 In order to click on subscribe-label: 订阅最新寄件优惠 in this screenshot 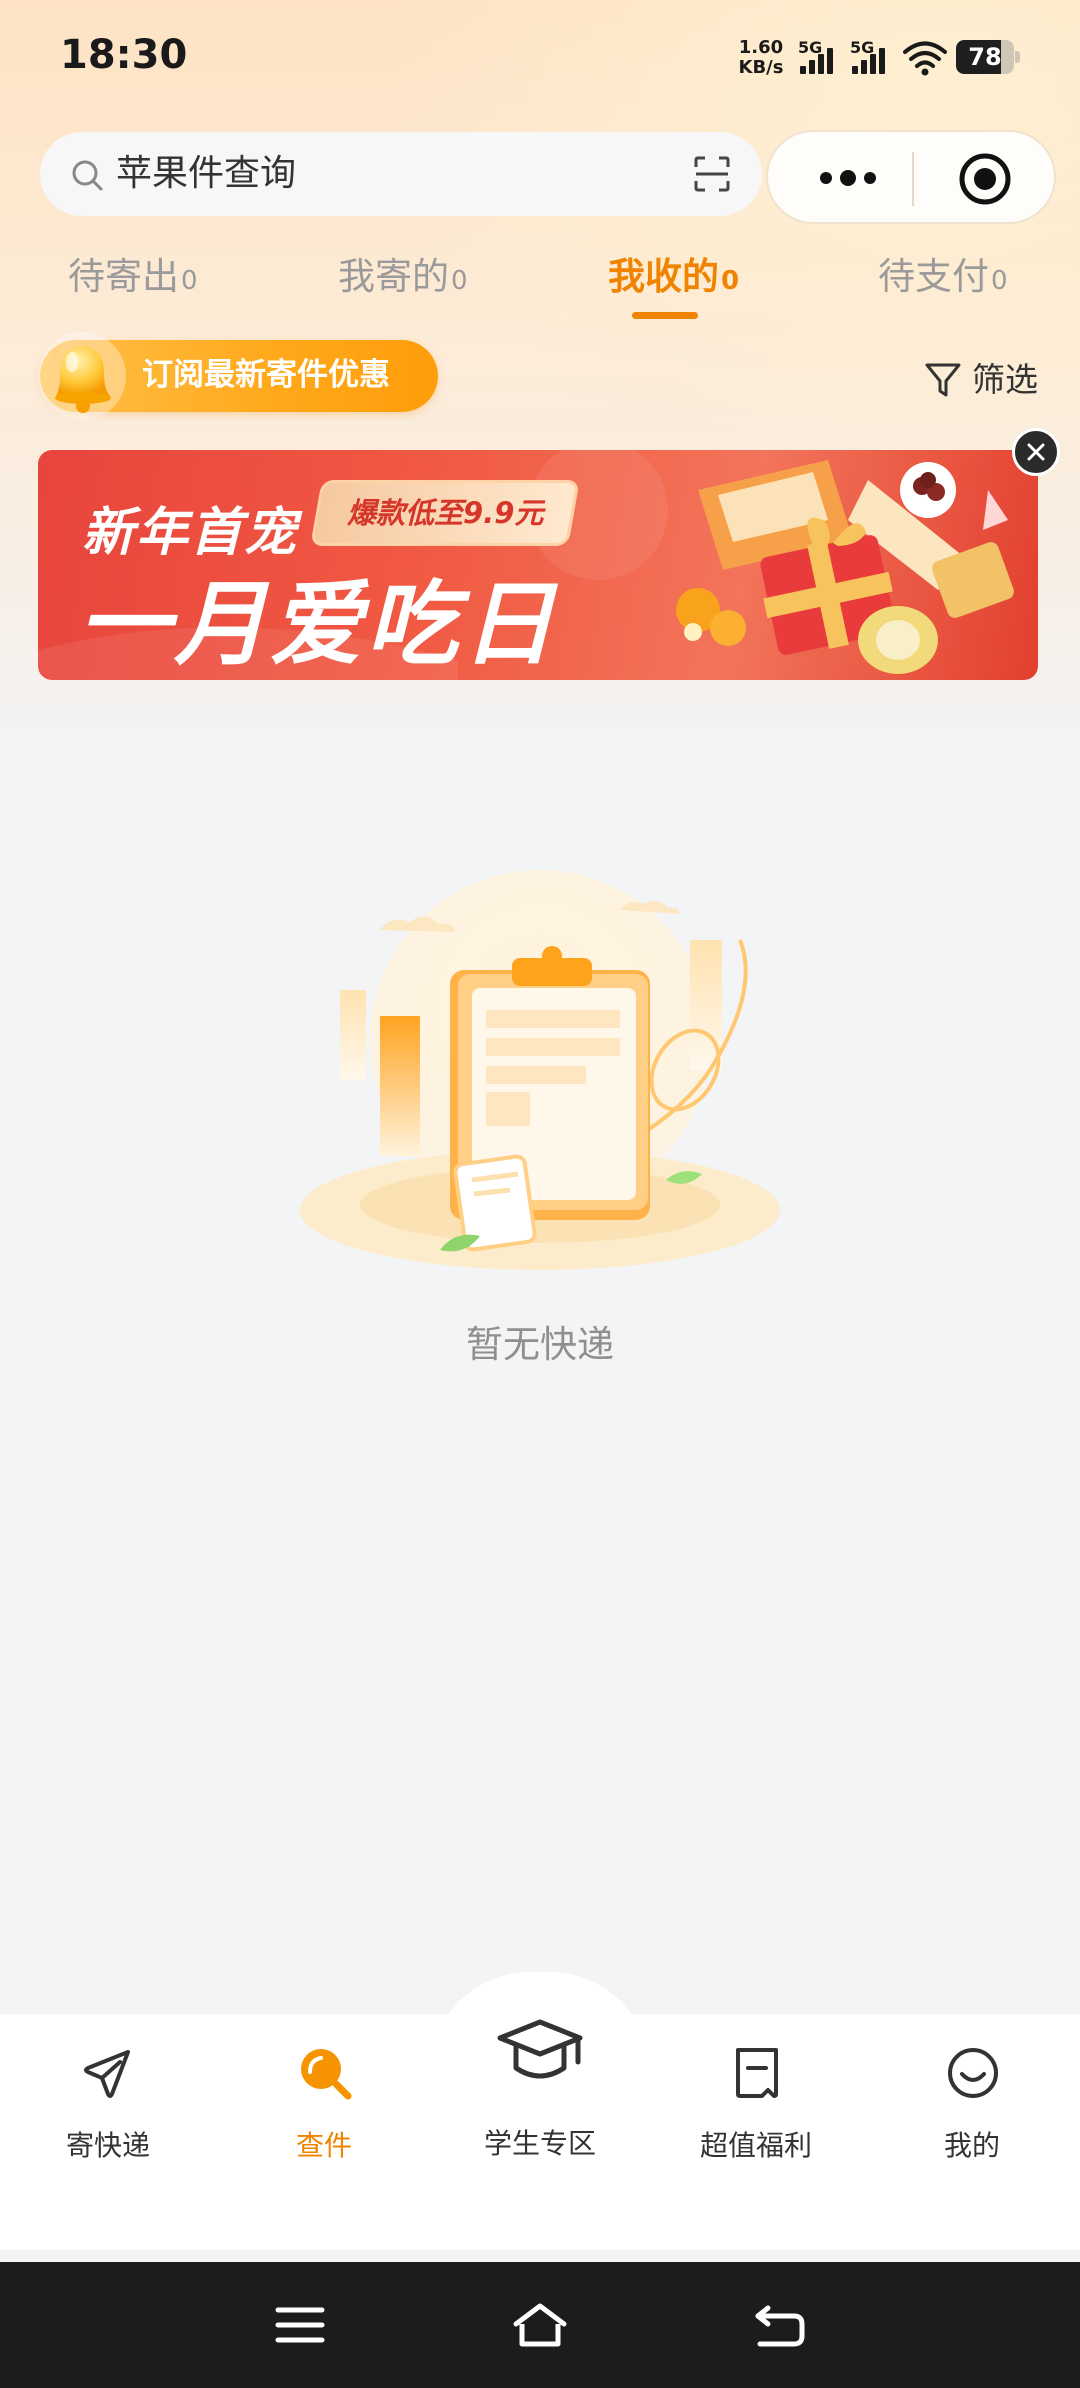, I will do `click(266, 375)`.